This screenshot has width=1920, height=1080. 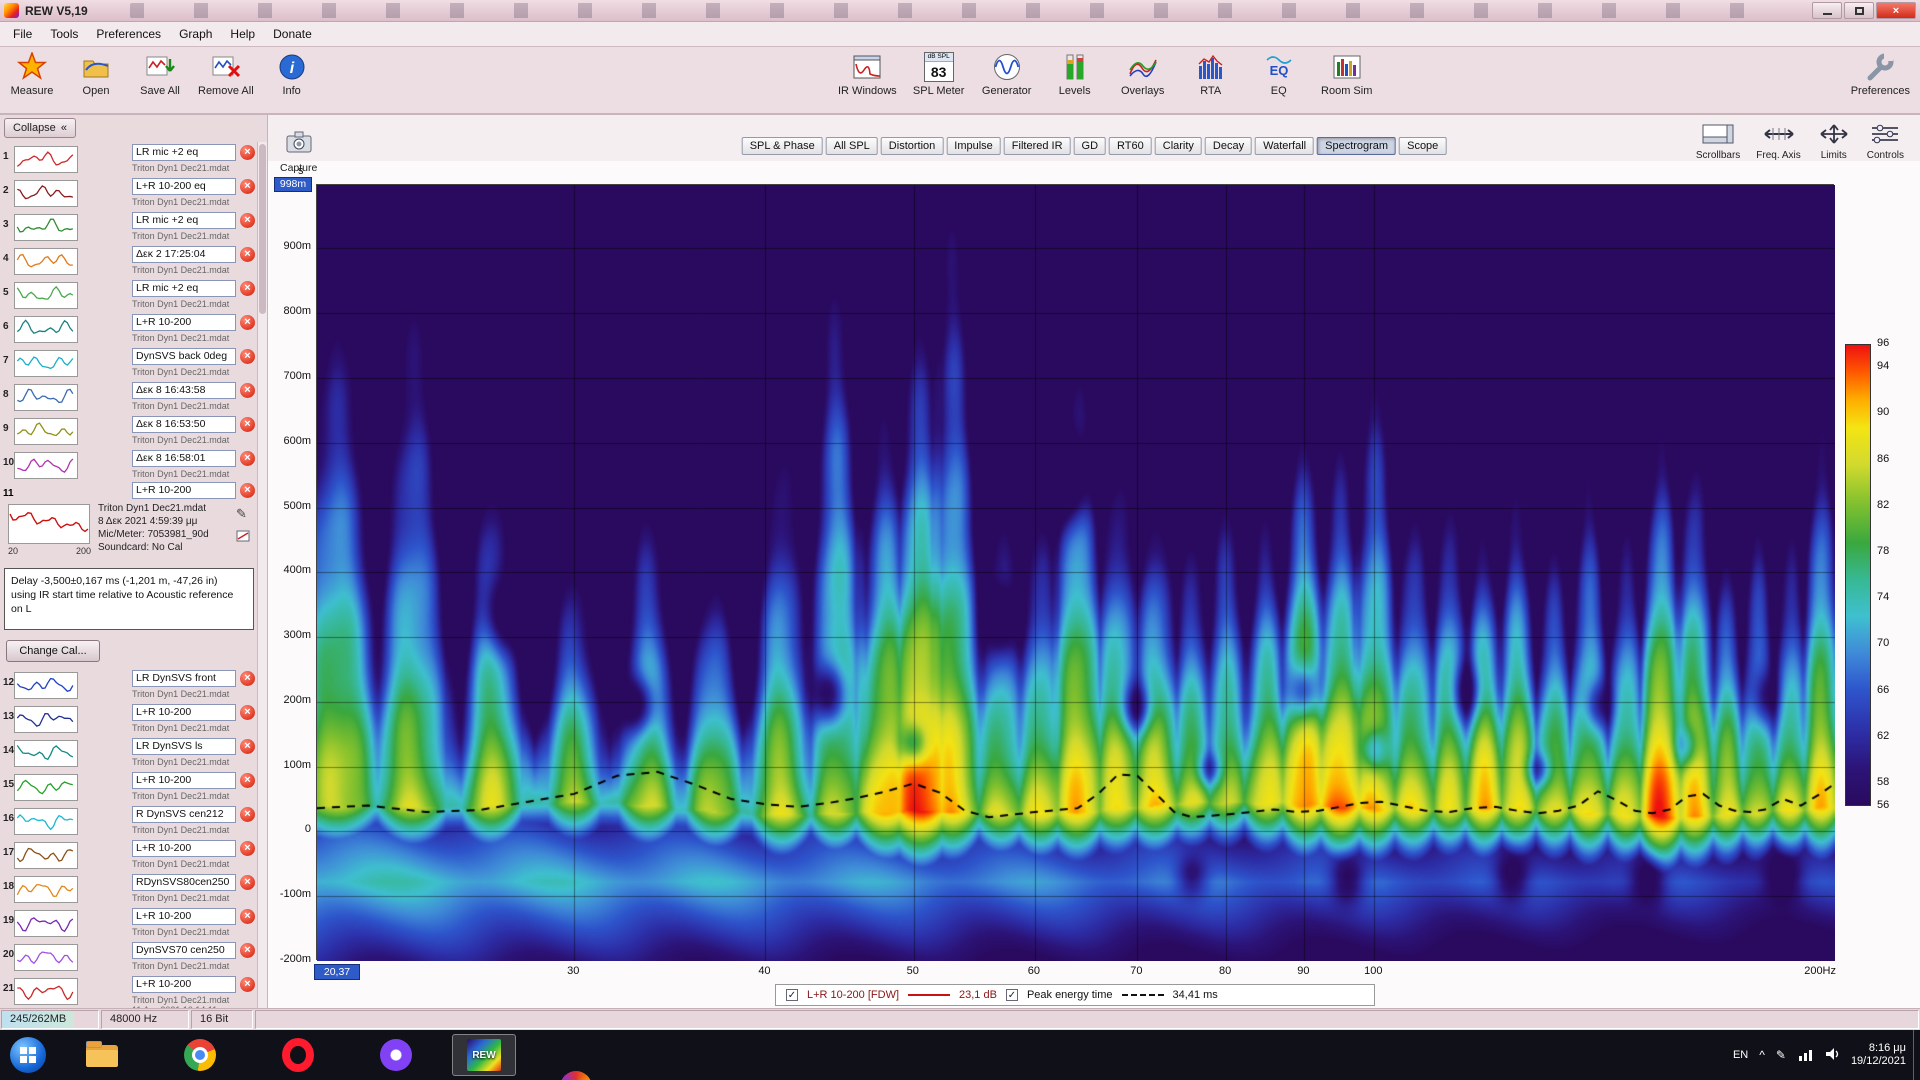 What do you see at coordinates (200, 1055) in the screenshot?
I see `chrome-browser-icon` at bounding box center [200, 1055].